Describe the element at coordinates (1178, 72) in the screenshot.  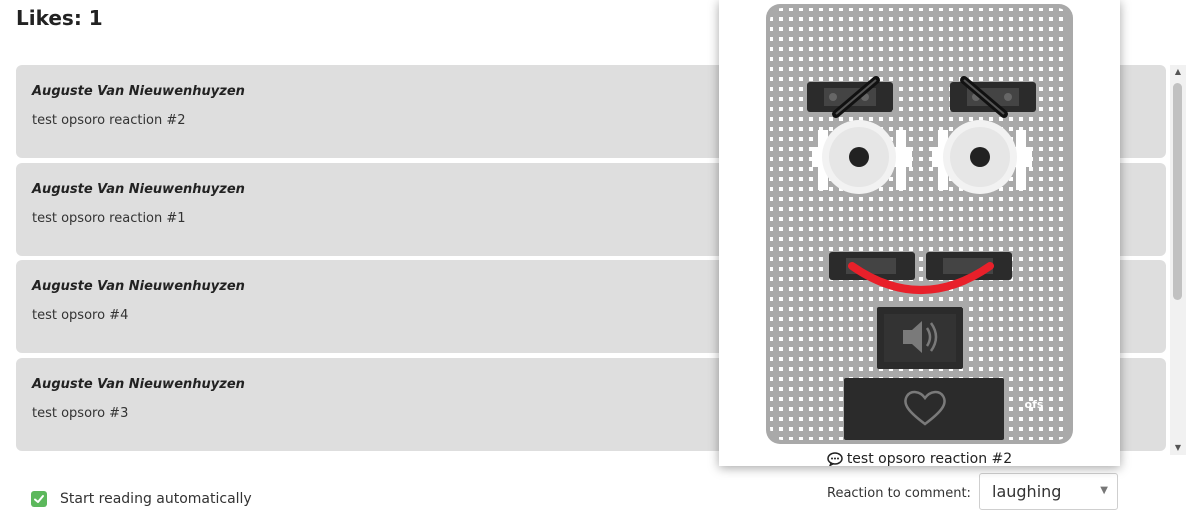
I see `scroll-up-icon: ▲` at that location.